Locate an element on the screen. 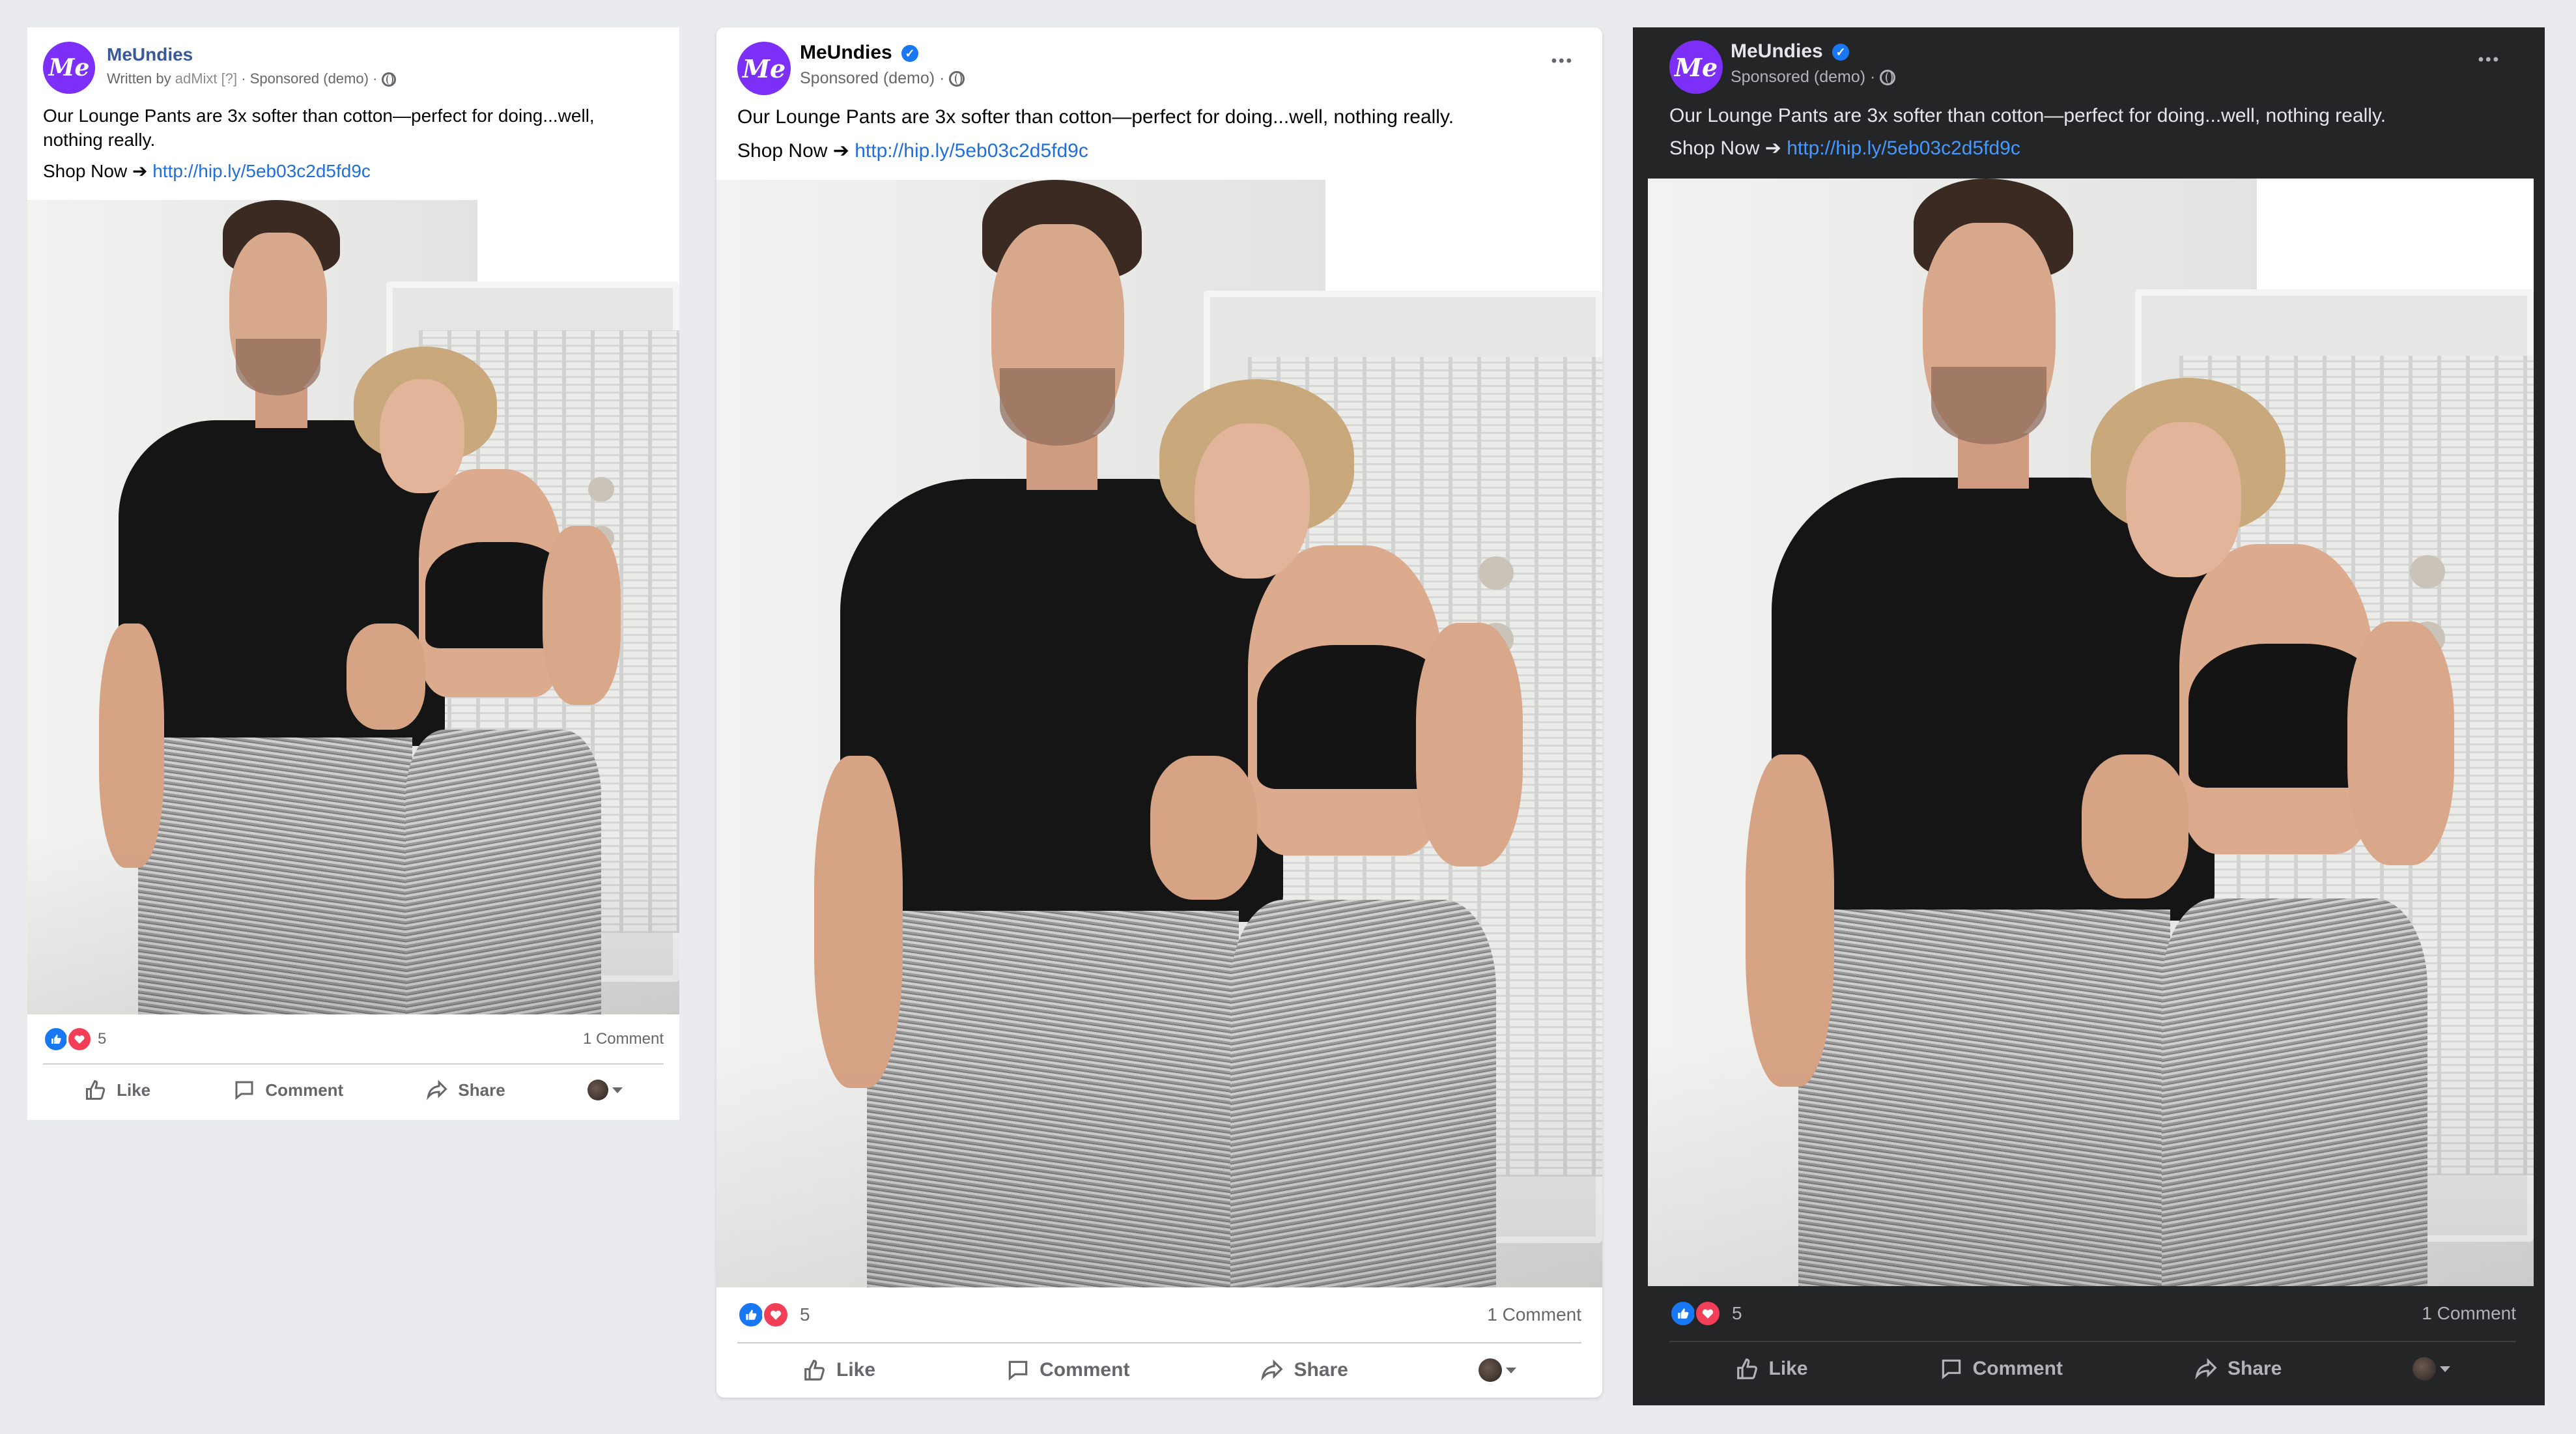 The width and height of the screenshot is (2576, 1434). author-name: adMixt is located at coordinates (196, 78).